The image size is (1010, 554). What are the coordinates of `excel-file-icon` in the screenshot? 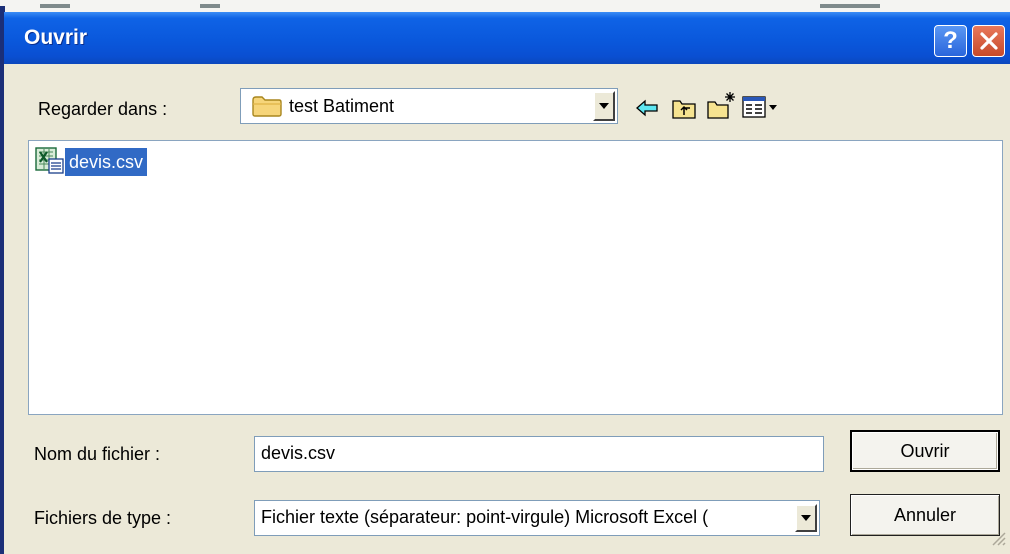 It's located at (50, 163).